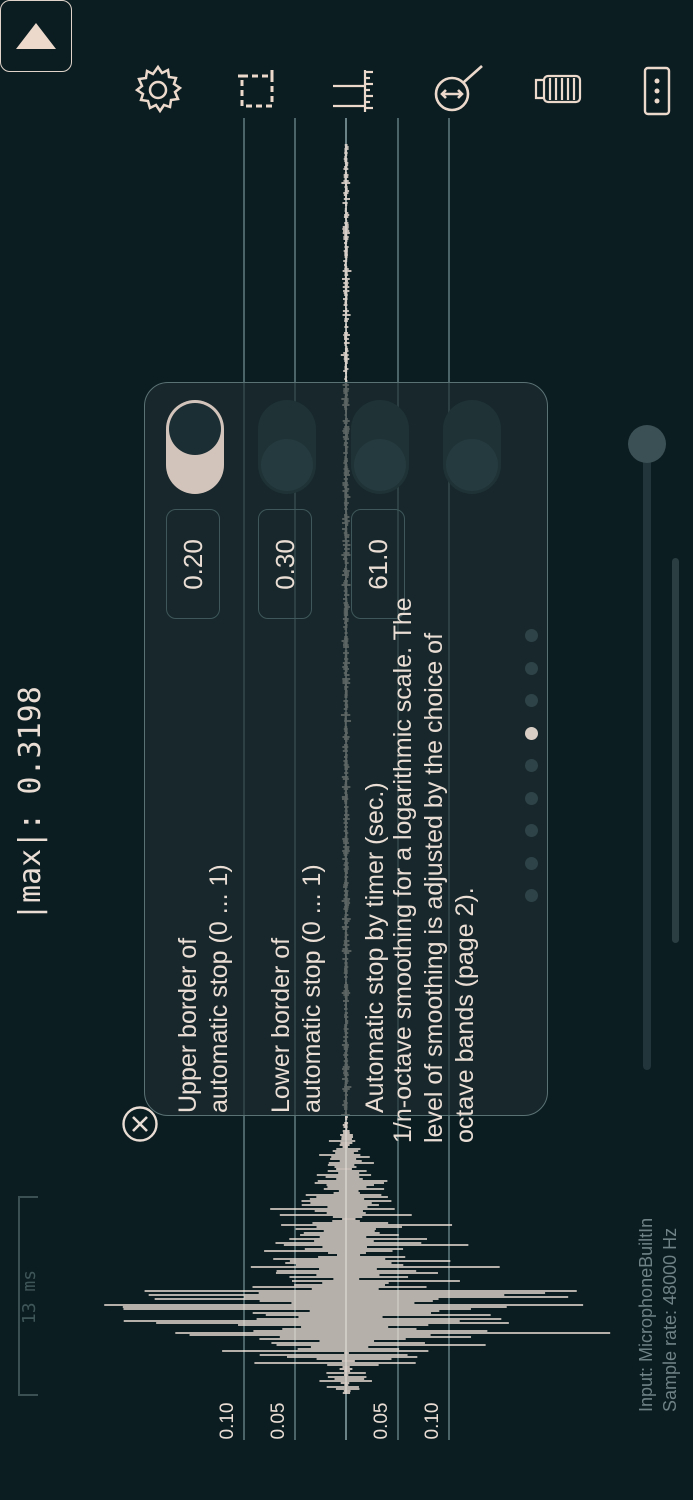  I want to click on slider-thumb, so click(647, 444).